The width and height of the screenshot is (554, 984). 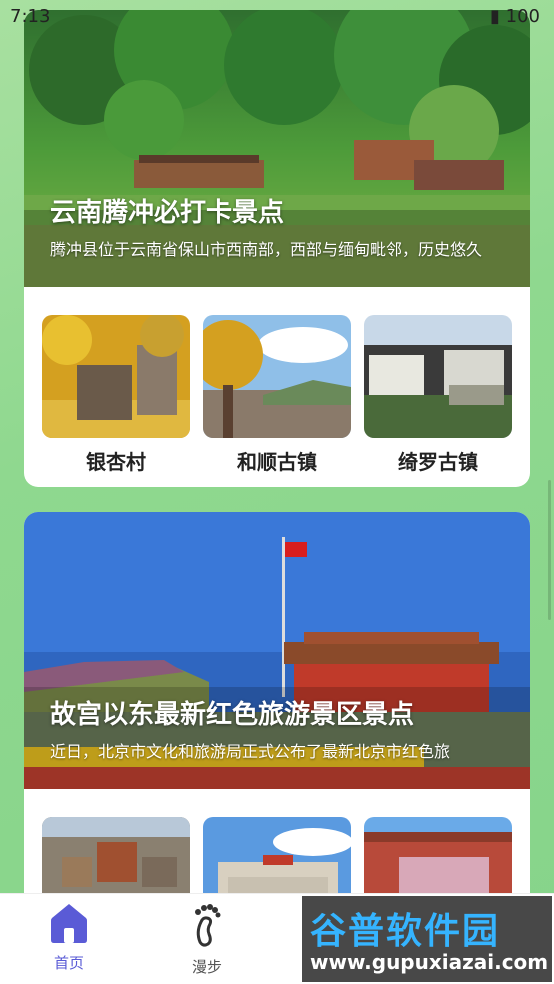 I want to click on nav-home-label: 首页, so click(x=68, y=963).